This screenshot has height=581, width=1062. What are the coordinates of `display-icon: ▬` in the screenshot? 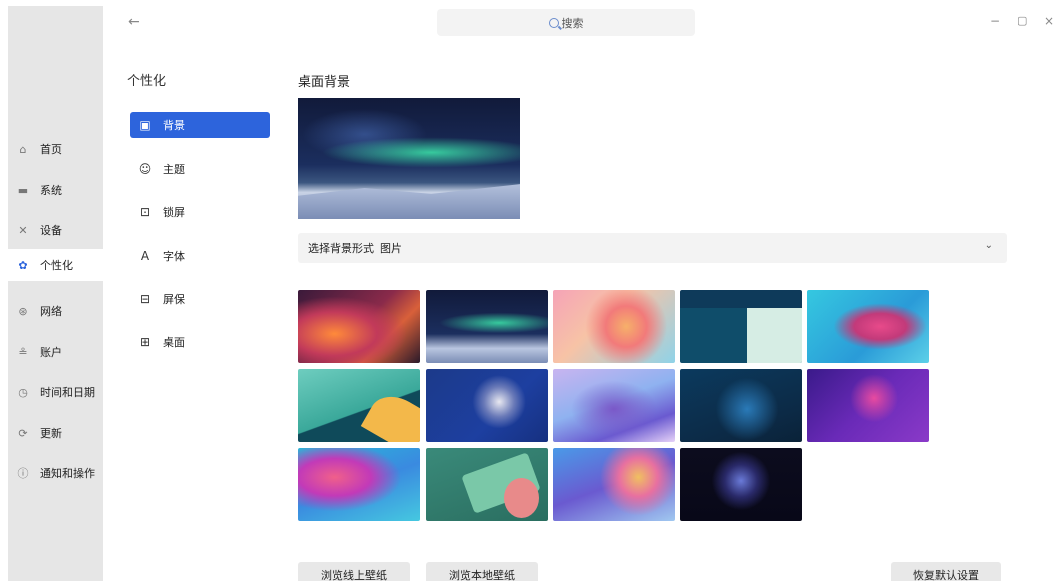 It's located at (23, 190).